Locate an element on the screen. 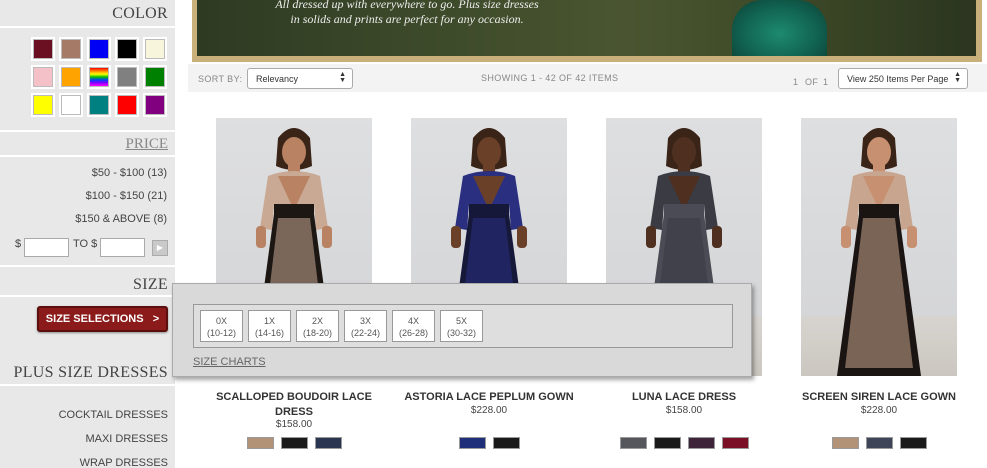 The height and width of the screenshot is (468, 987). product-image is located at coordinates (879, 247).